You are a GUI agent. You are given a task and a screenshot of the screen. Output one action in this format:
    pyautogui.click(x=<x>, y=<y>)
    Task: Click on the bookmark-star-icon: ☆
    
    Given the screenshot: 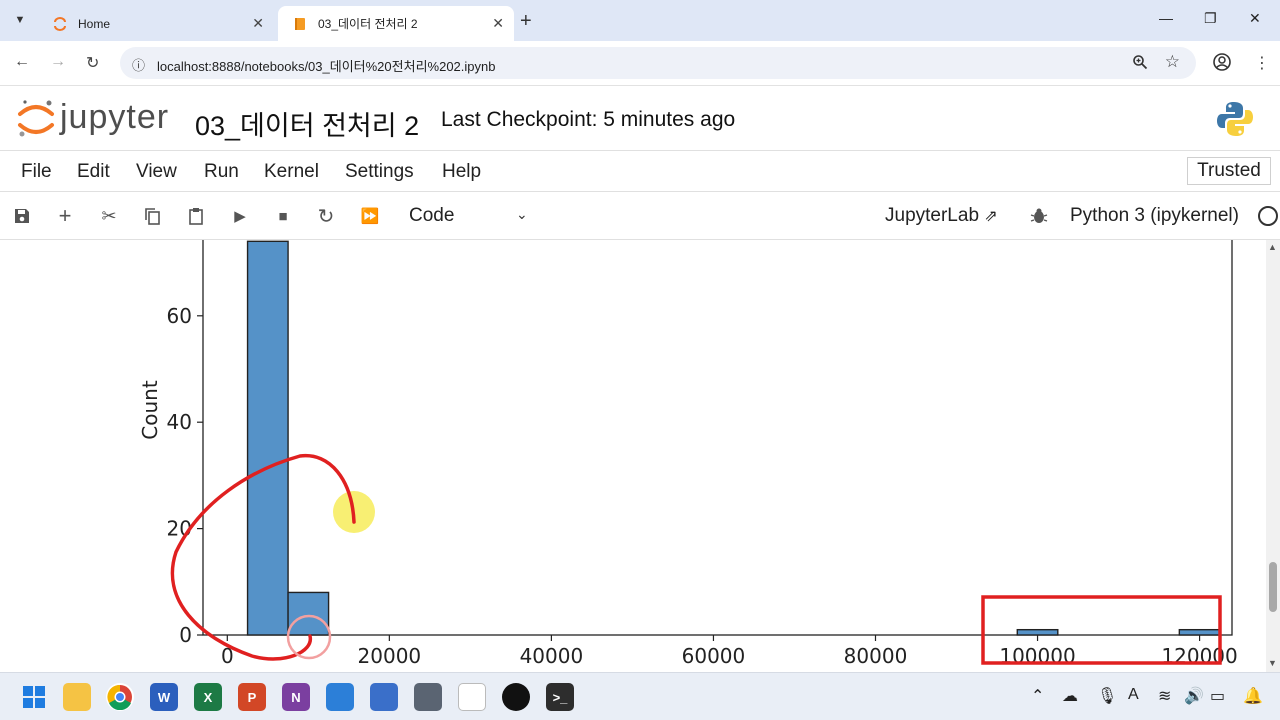 What is the action you would take?
    pyautogui.click(x=1172, y=62)
    